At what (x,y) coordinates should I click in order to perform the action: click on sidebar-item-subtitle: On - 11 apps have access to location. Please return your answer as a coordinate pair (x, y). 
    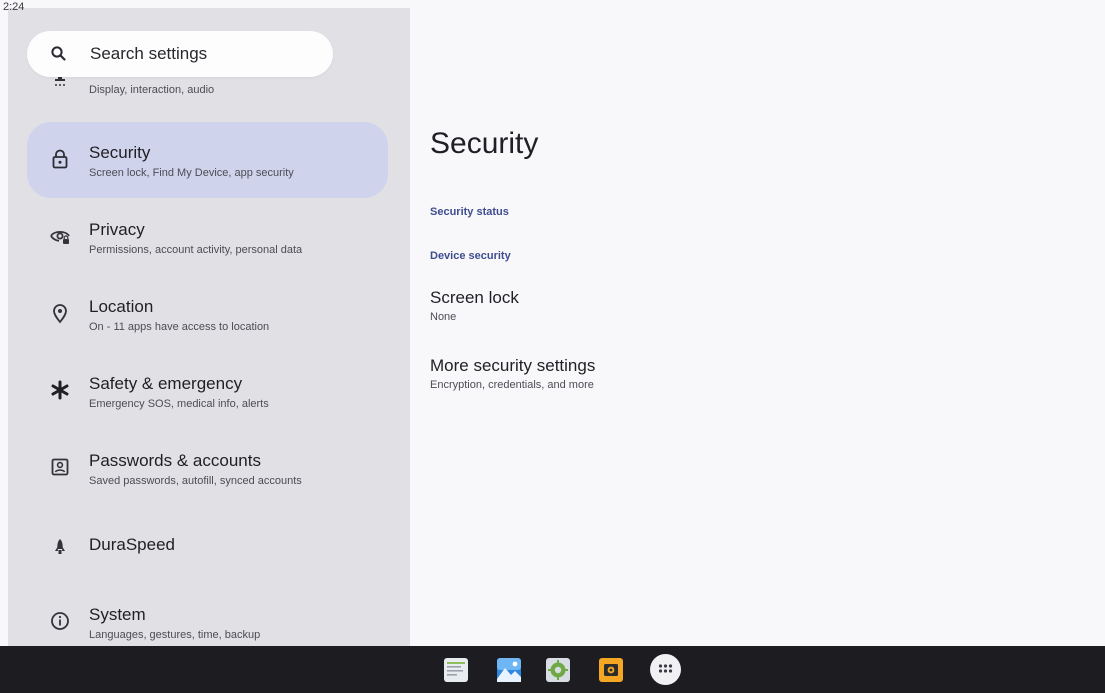
    Looking at the image, I should click on (179, 327).